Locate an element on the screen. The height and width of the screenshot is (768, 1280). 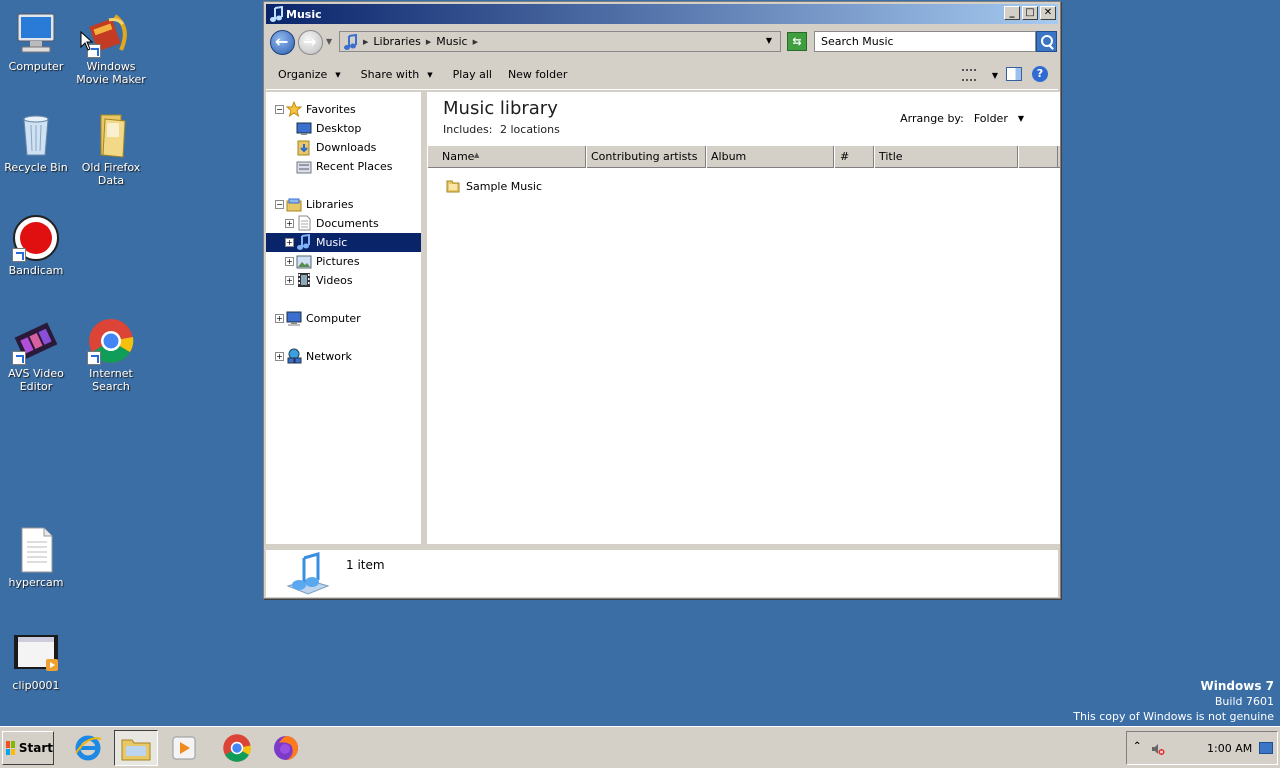
nav-item-music: + Music is located at coordinates (343, 242).